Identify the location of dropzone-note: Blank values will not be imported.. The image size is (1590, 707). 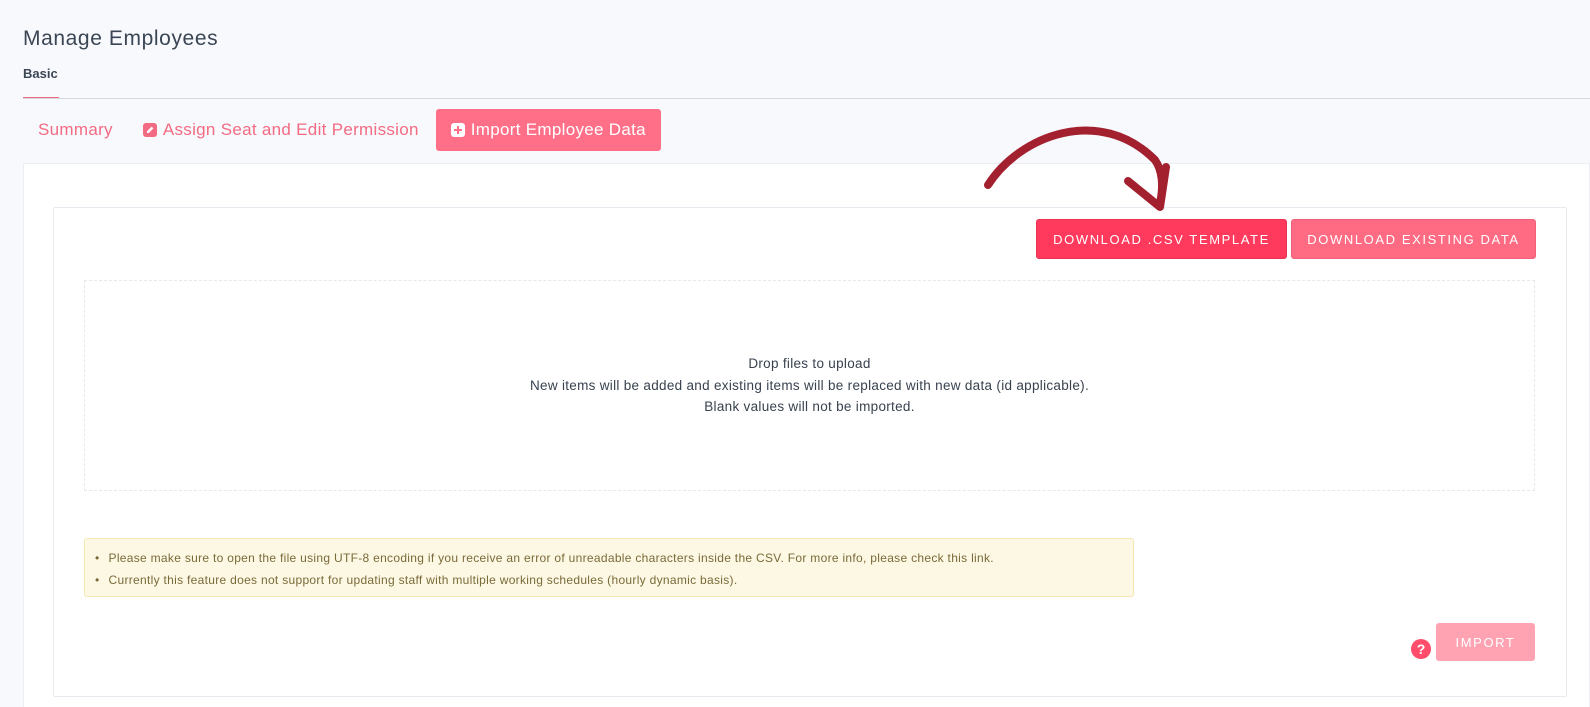
(809, 407).